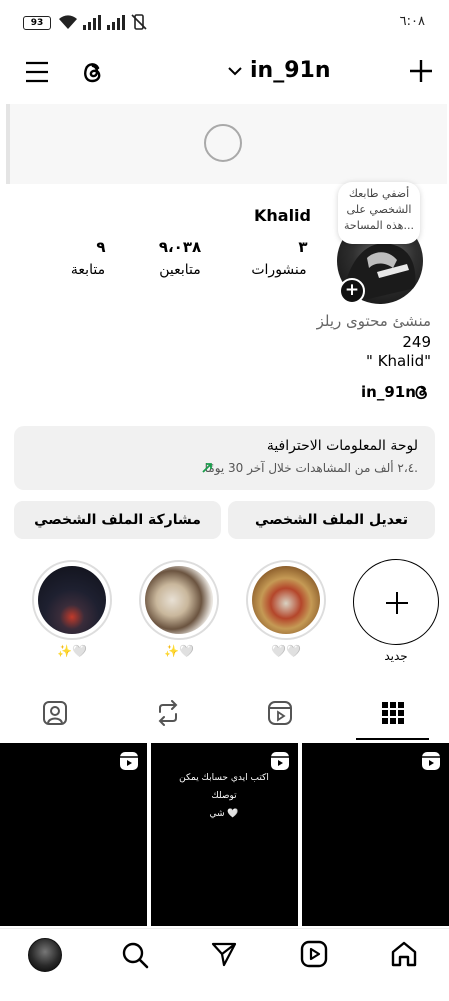  I want to click on chevron-down-icon, so click(235, 71).